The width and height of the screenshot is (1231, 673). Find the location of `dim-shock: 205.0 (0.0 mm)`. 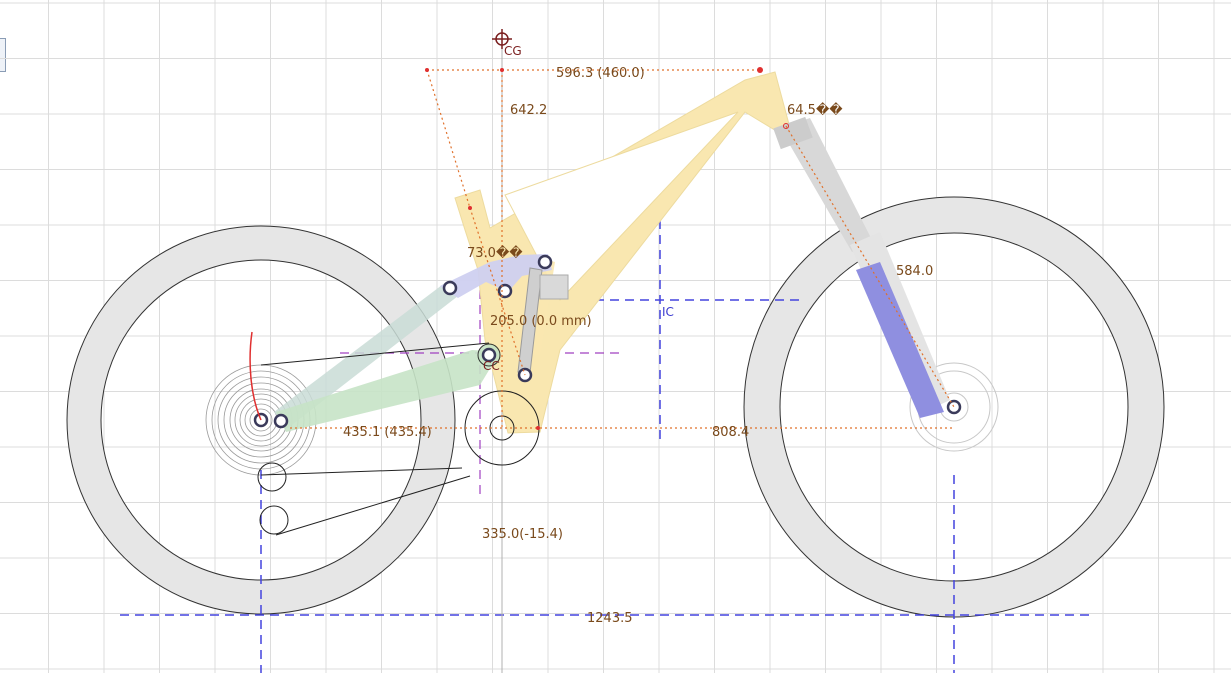

dim-shock: 205.0 (0.0 mm) is located at coordinates (541, 321).